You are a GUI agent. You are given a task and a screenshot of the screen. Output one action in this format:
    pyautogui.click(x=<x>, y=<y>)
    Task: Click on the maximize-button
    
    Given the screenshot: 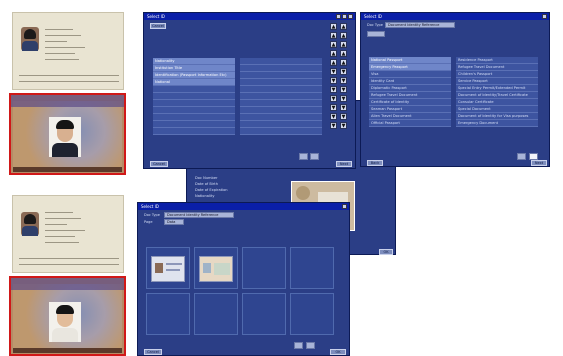 What is the action you would take?
    pyautogui.click(x=344, y=16)
    